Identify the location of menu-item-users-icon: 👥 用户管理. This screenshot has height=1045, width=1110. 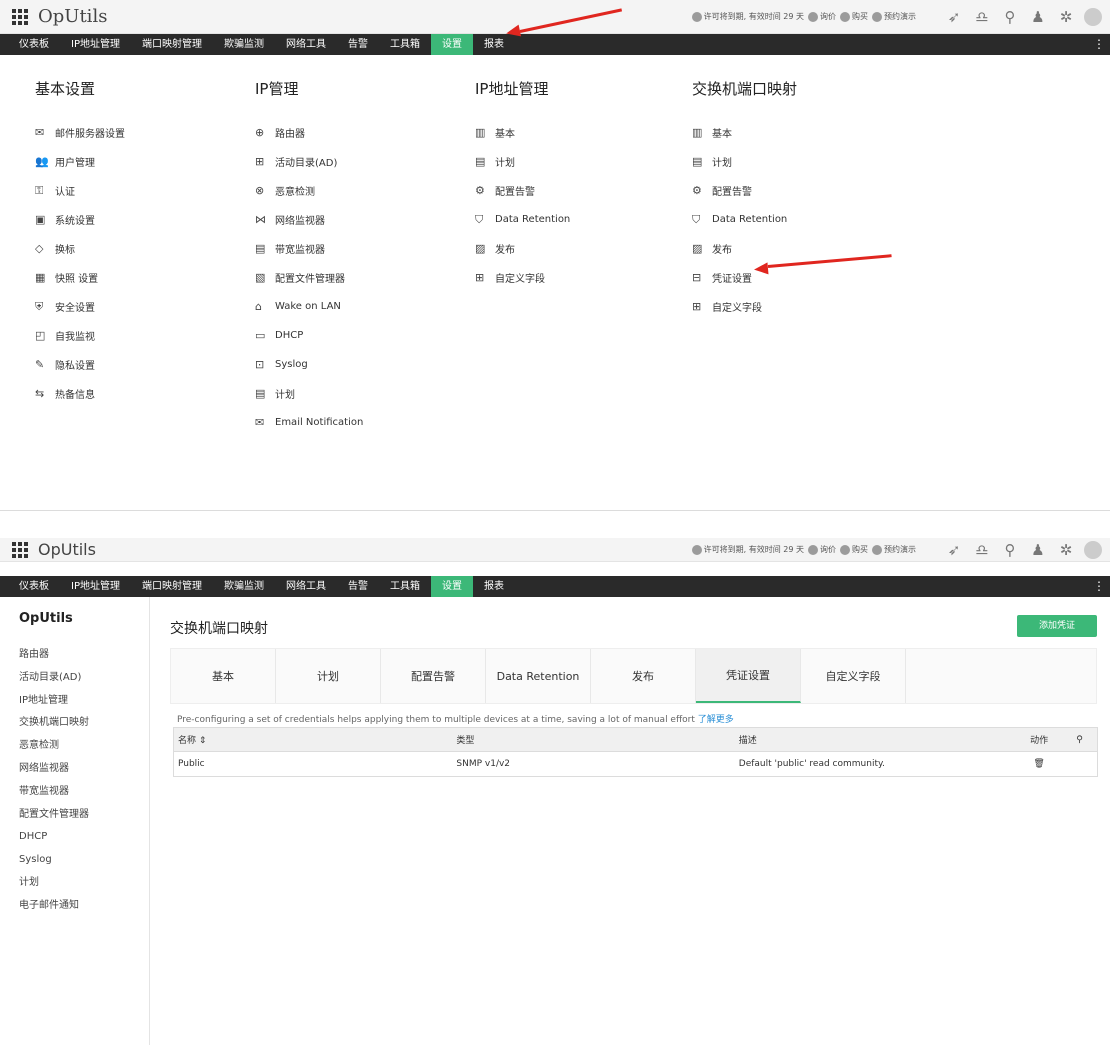
(80, 161).